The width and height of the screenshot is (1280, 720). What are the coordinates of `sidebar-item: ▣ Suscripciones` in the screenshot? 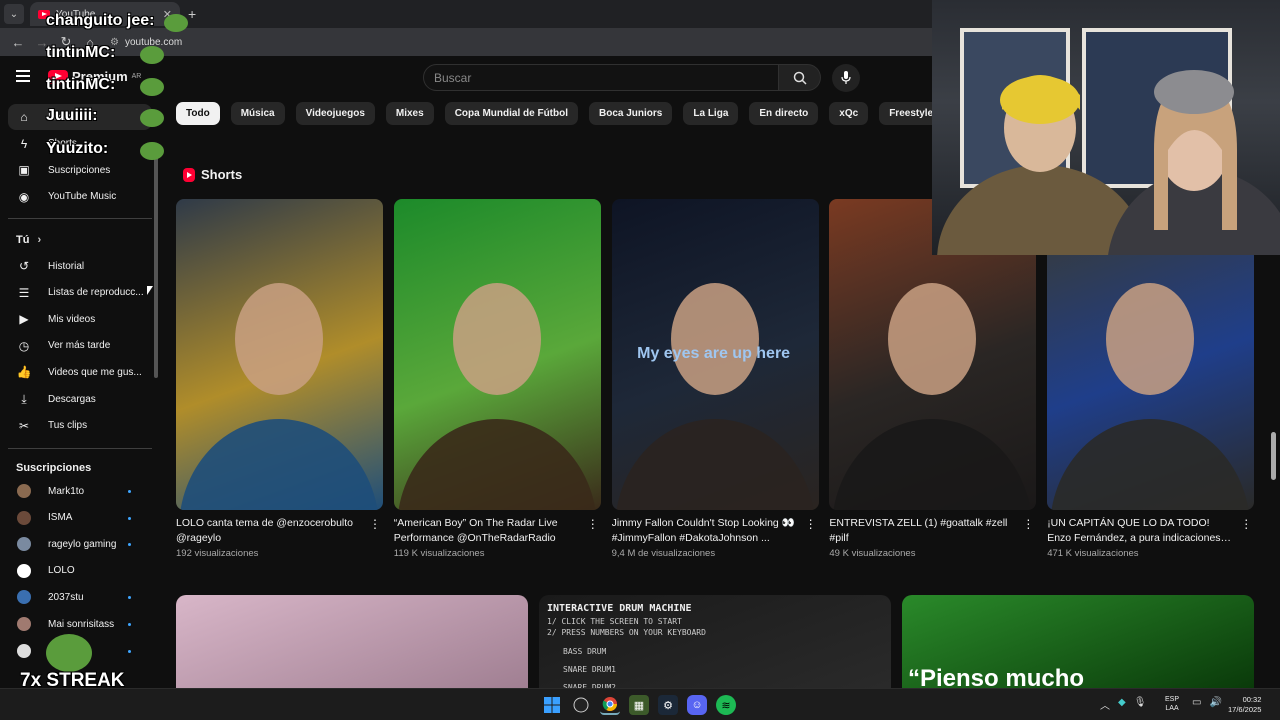 It's located at (75, 170).